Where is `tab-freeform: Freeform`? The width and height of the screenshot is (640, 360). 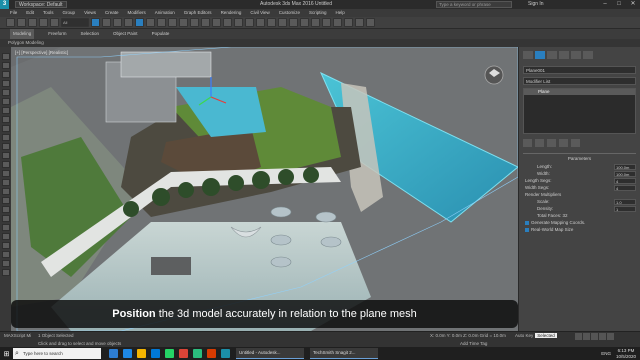
tab-freeform: Freeform is located at coordinates (57, 34).